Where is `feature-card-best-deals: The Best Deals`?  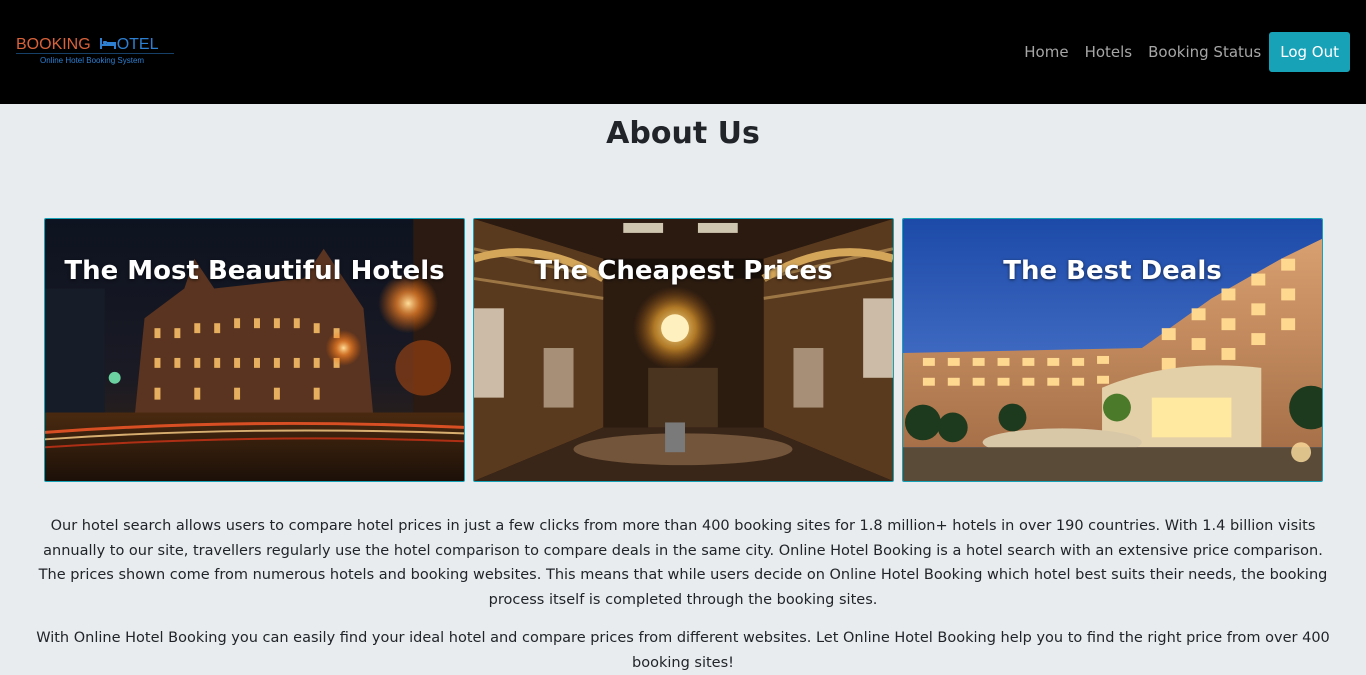
feature-card-best-deals: The Best Deals is located at coordinates (1112, 350).